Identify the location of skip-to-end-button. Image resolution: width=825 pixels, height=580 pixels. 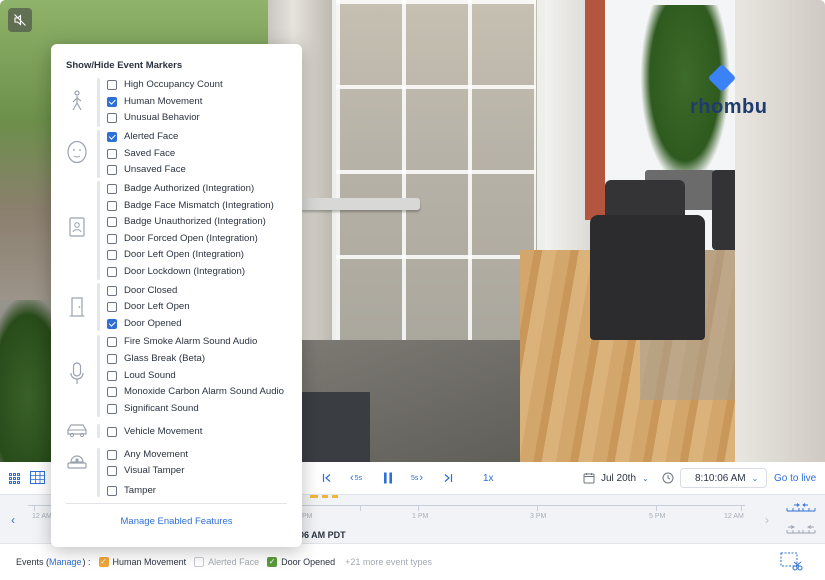
(448, 478).